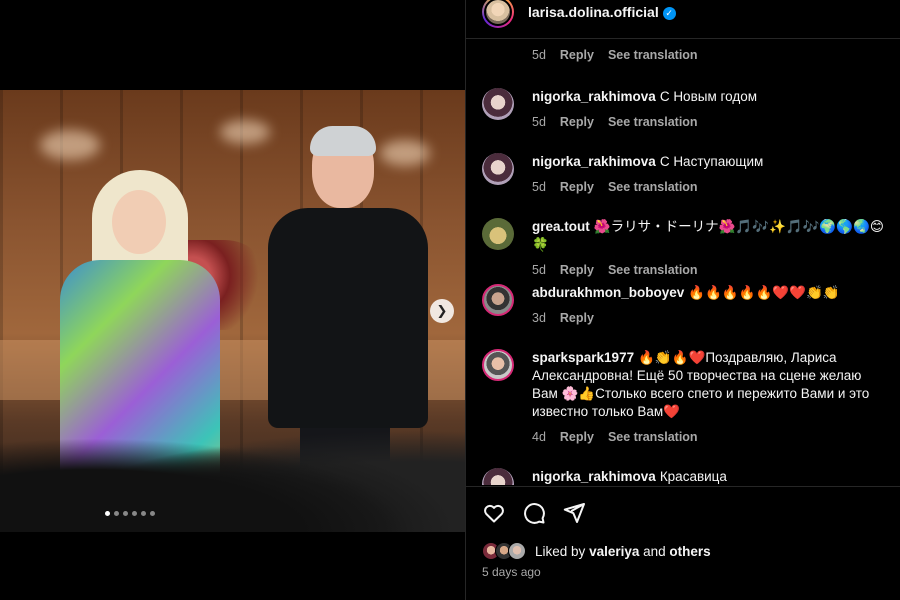 This screenshot has width=900, height=600. I want to click on story-ring, so click(498, 14).